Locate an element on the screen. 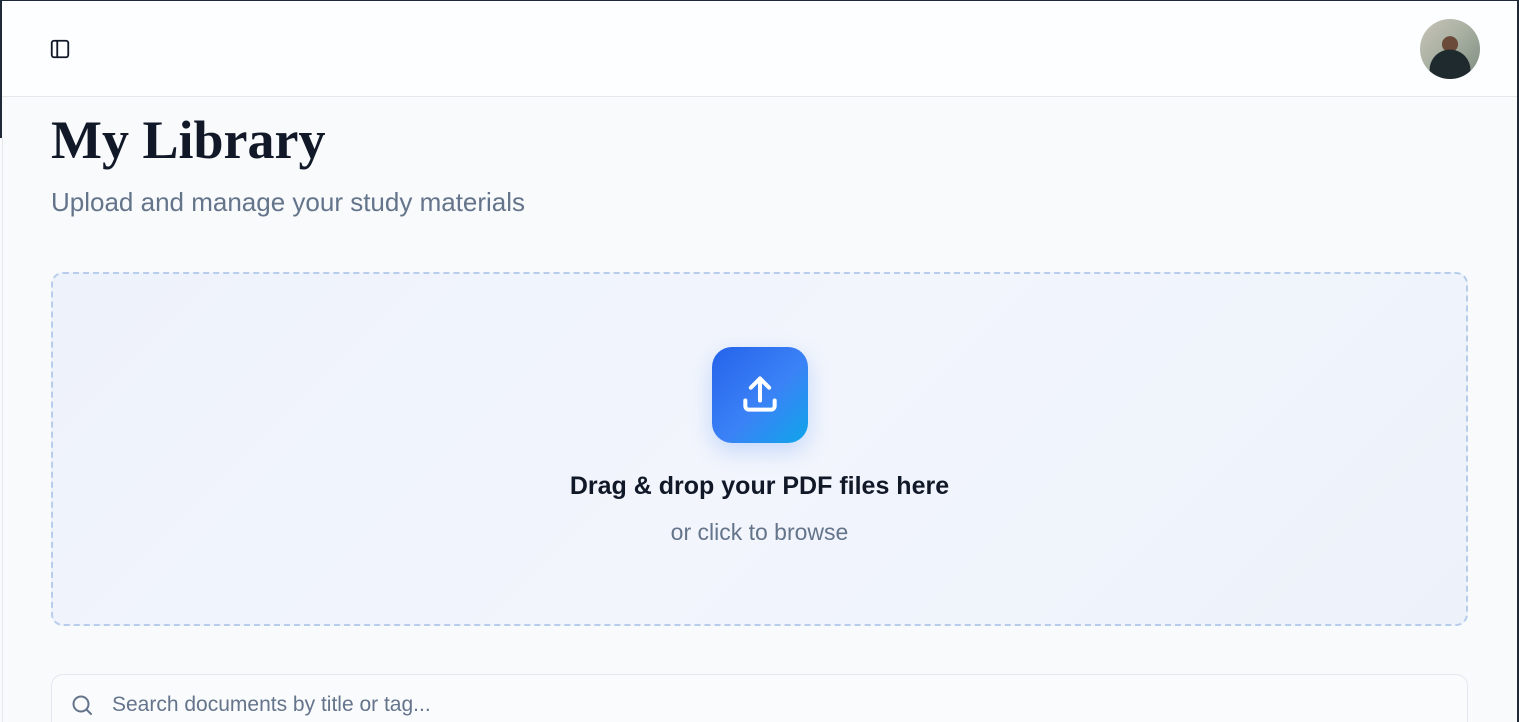 This screenshot has width=1519, height=722. content-border-left is located at coordinates (2, 430).